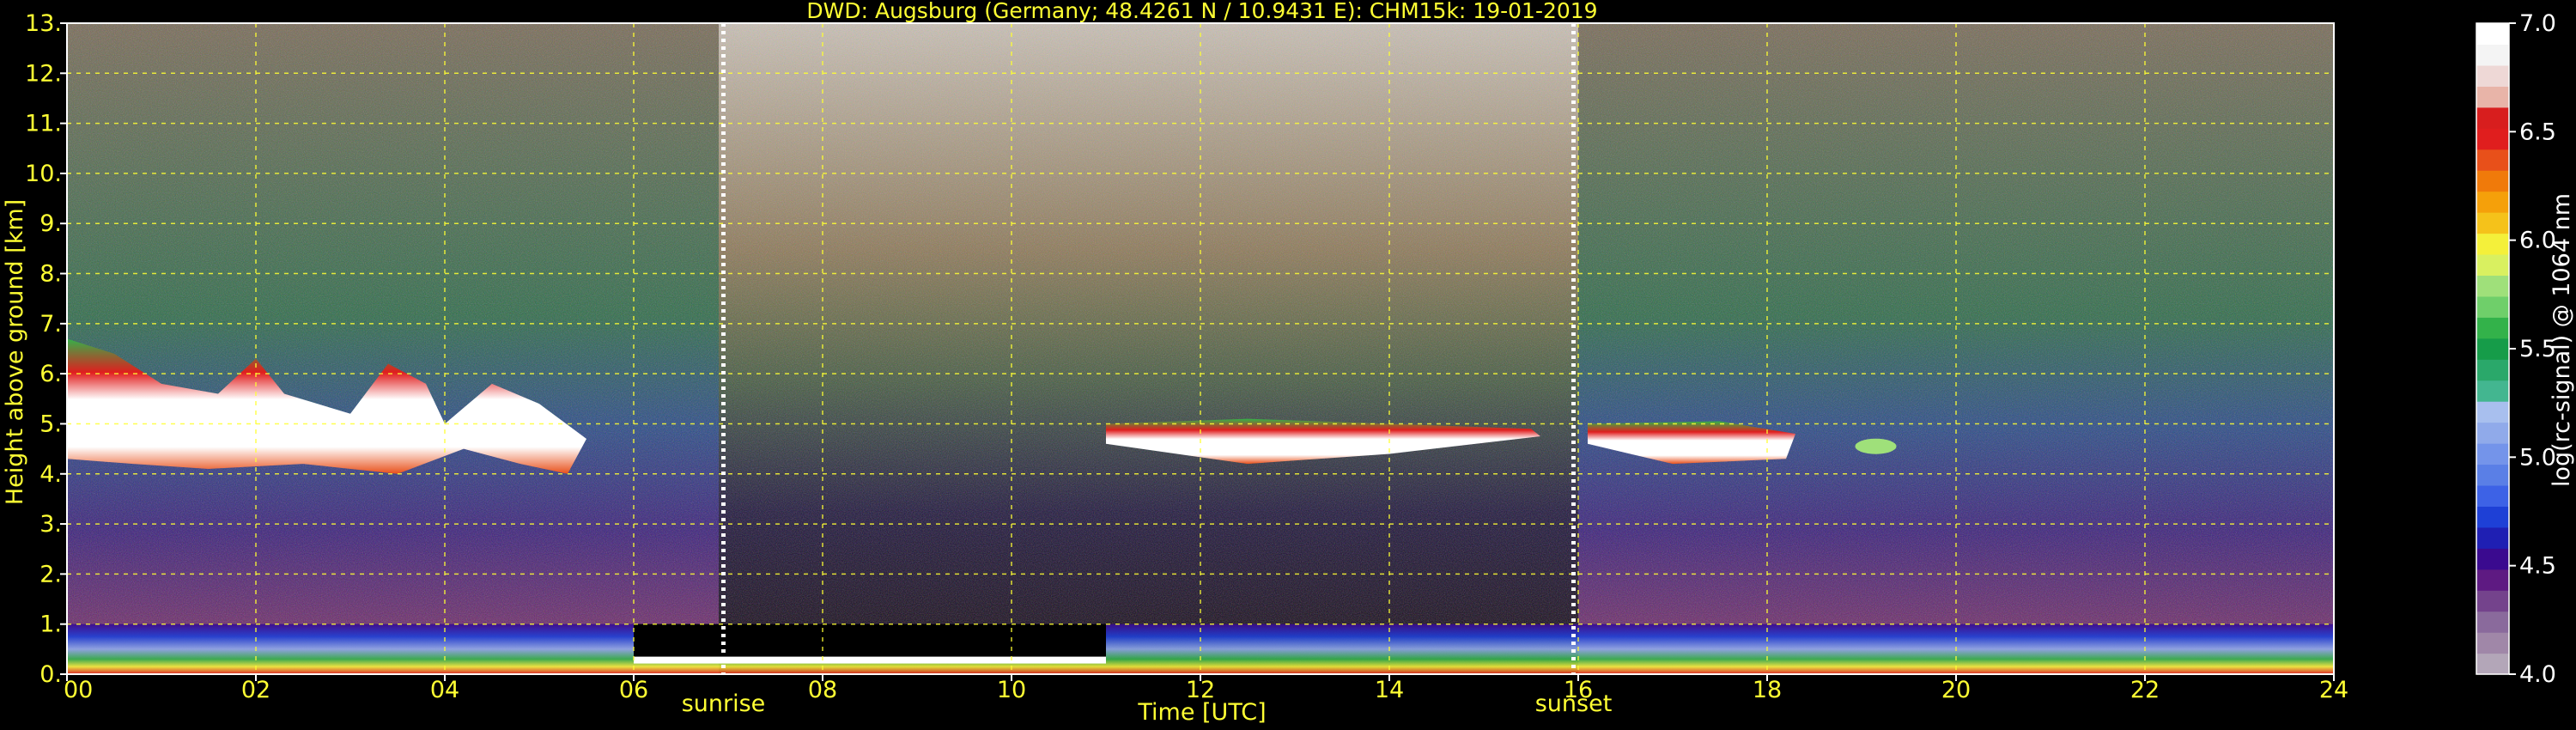  I want to click on x-tick-label: 08, so click(823, 690).